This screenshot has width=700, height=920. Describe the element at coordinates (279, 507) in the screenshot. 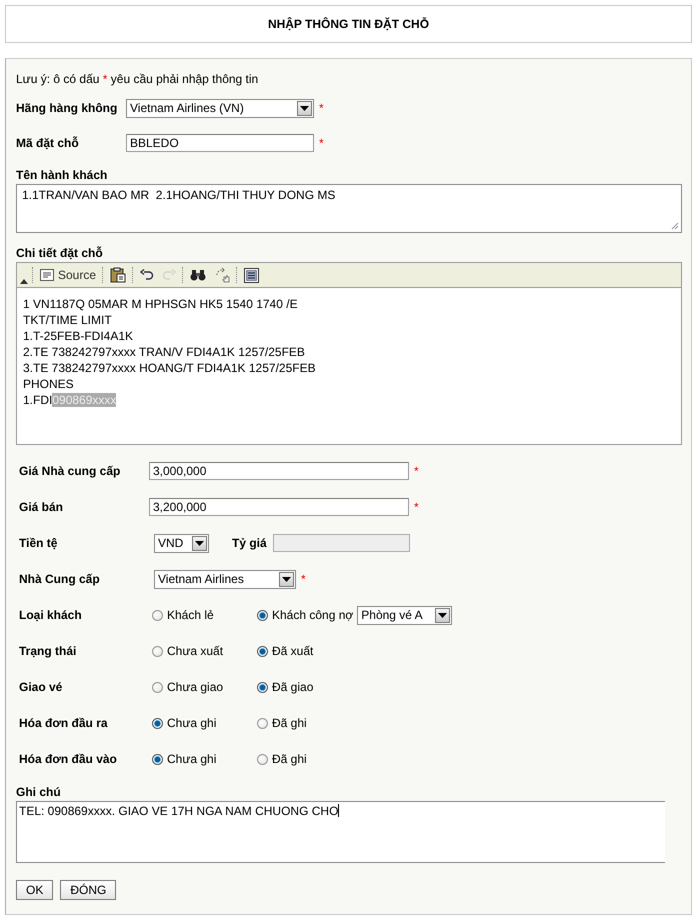

I see `input-field: 3,200,000` at that location.